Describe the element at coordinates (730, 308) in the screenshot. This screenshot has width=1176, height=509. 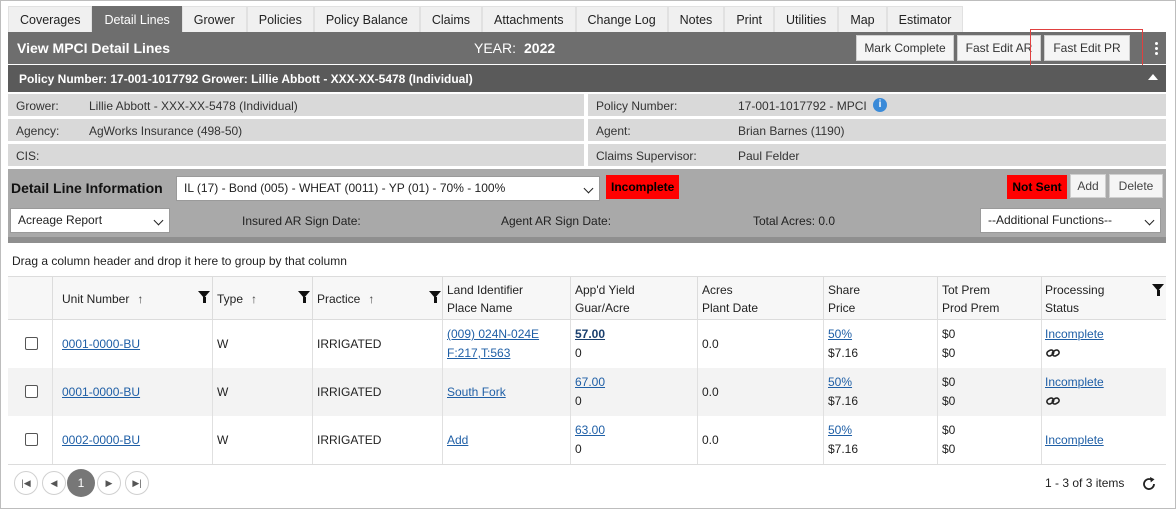
I see `plant-date-header-label: Plant Date` at that location.